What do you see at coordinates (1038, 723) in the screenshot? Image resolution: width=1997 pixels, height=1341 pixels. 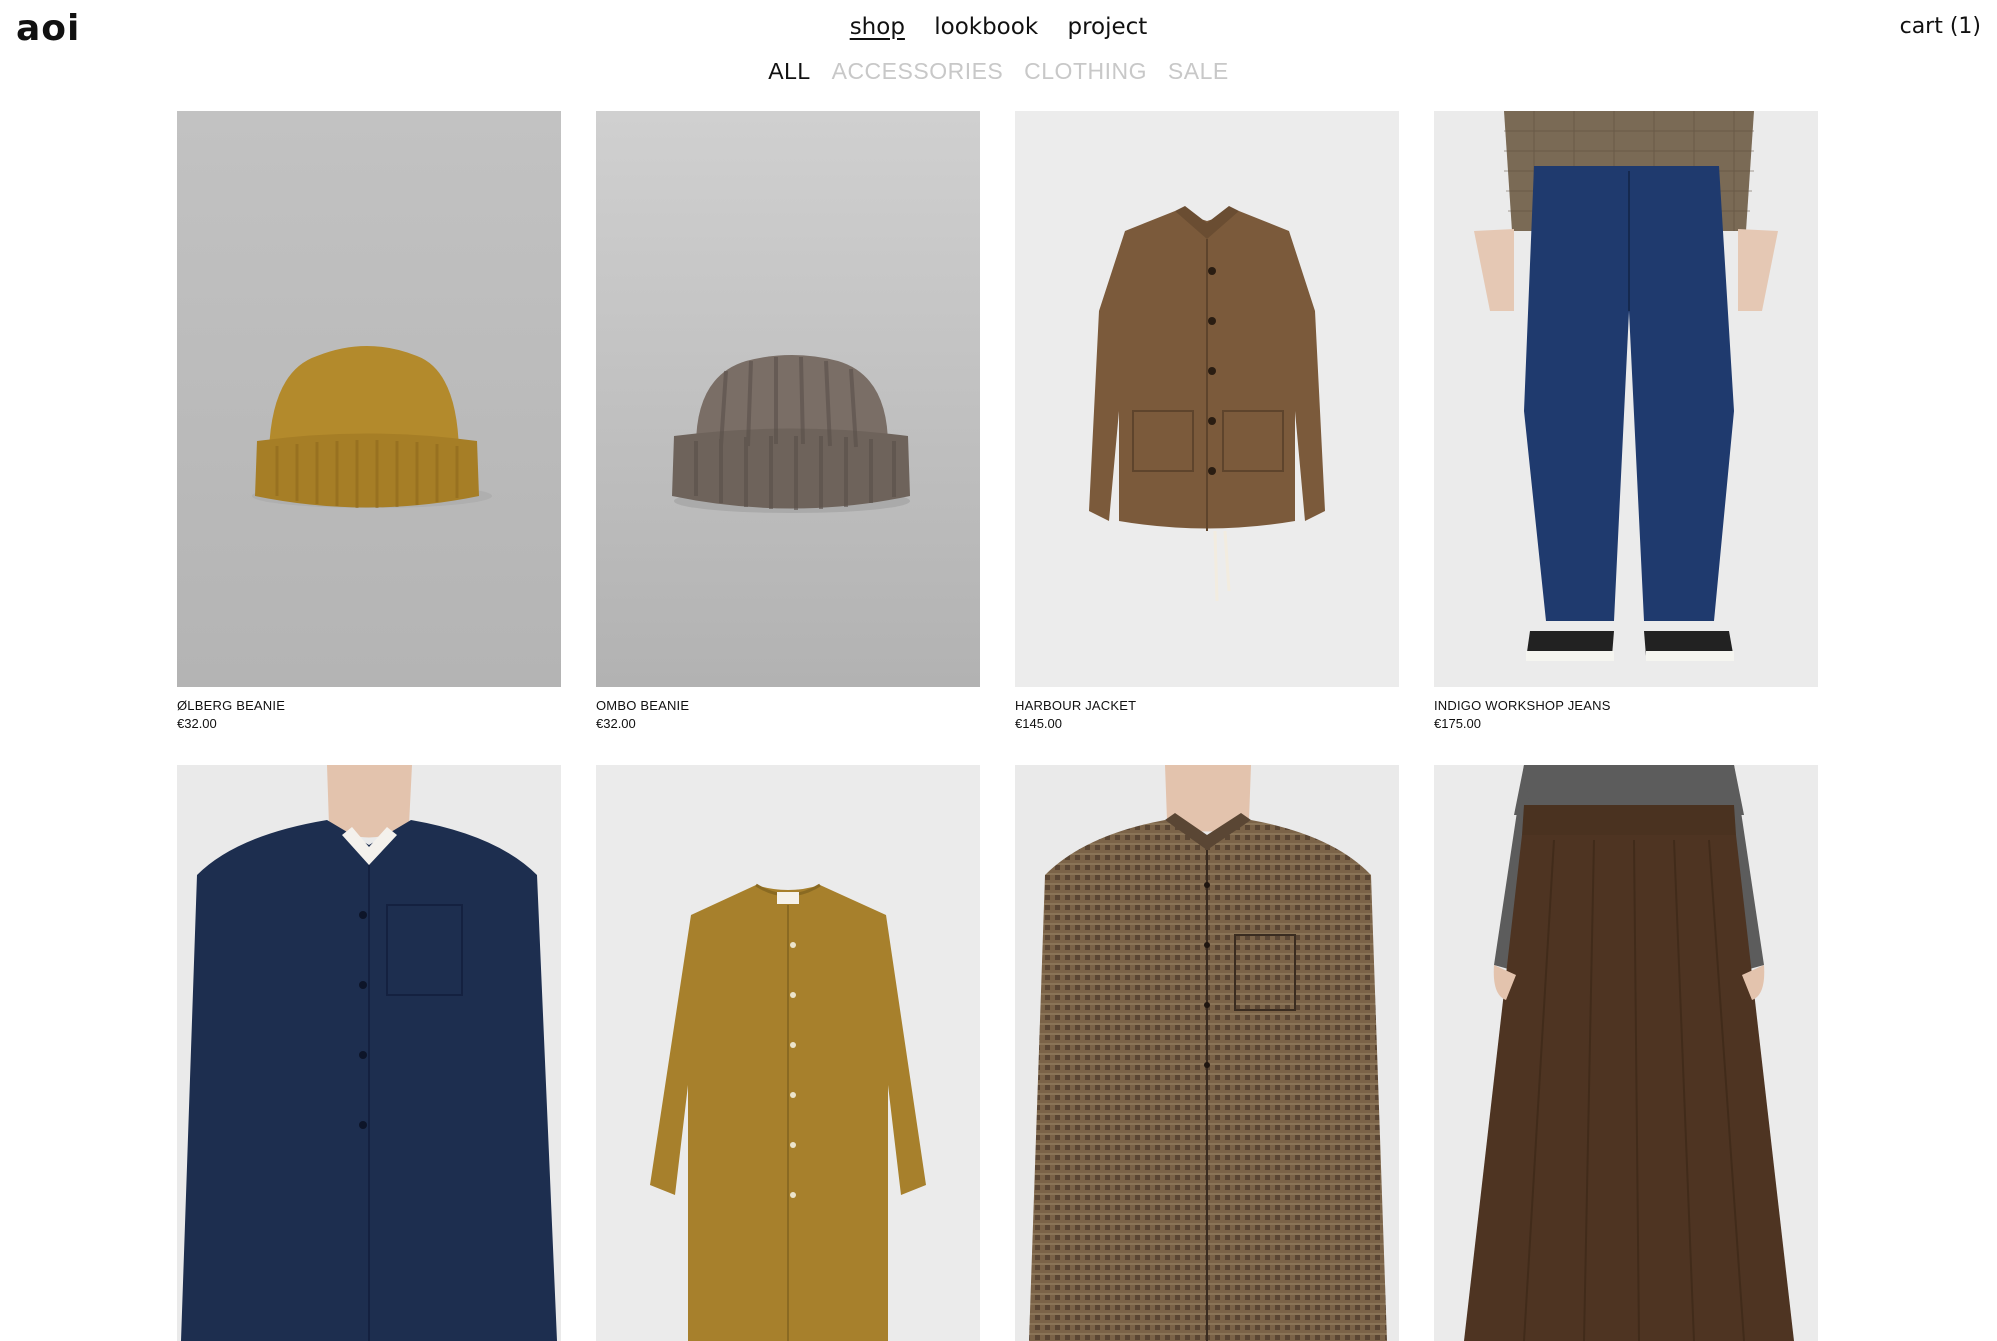 I see `product-price: €145.00` at bounding box center [1038, 723].